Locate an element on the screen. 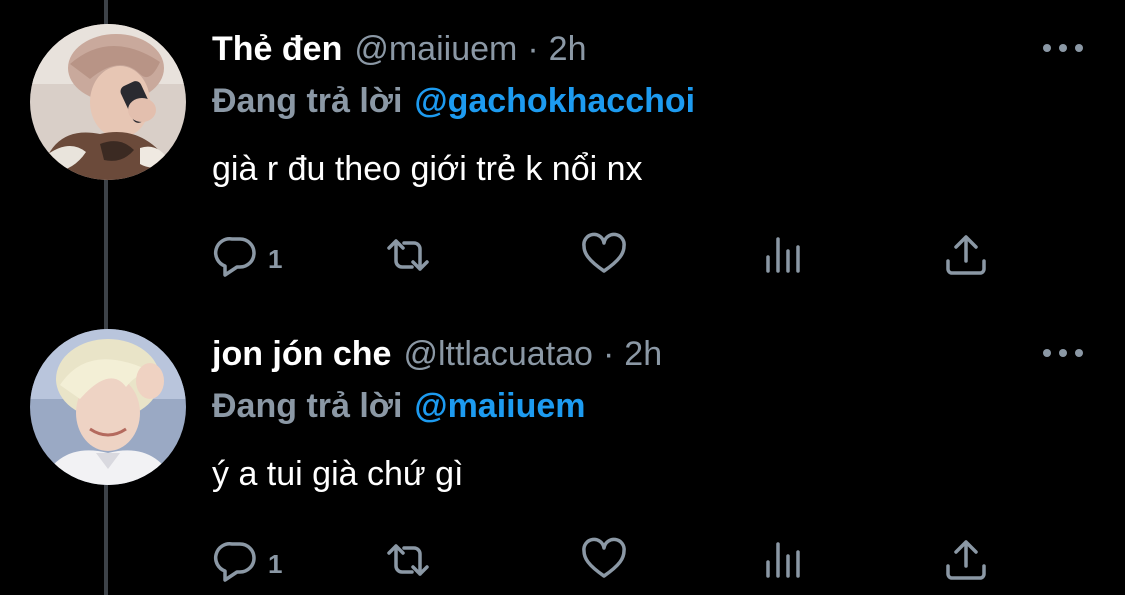 This screenshot has height=595, width=1125. tweet-header: Thẻ đen @maiiuem · 2h is located at coordinates (399, 52).